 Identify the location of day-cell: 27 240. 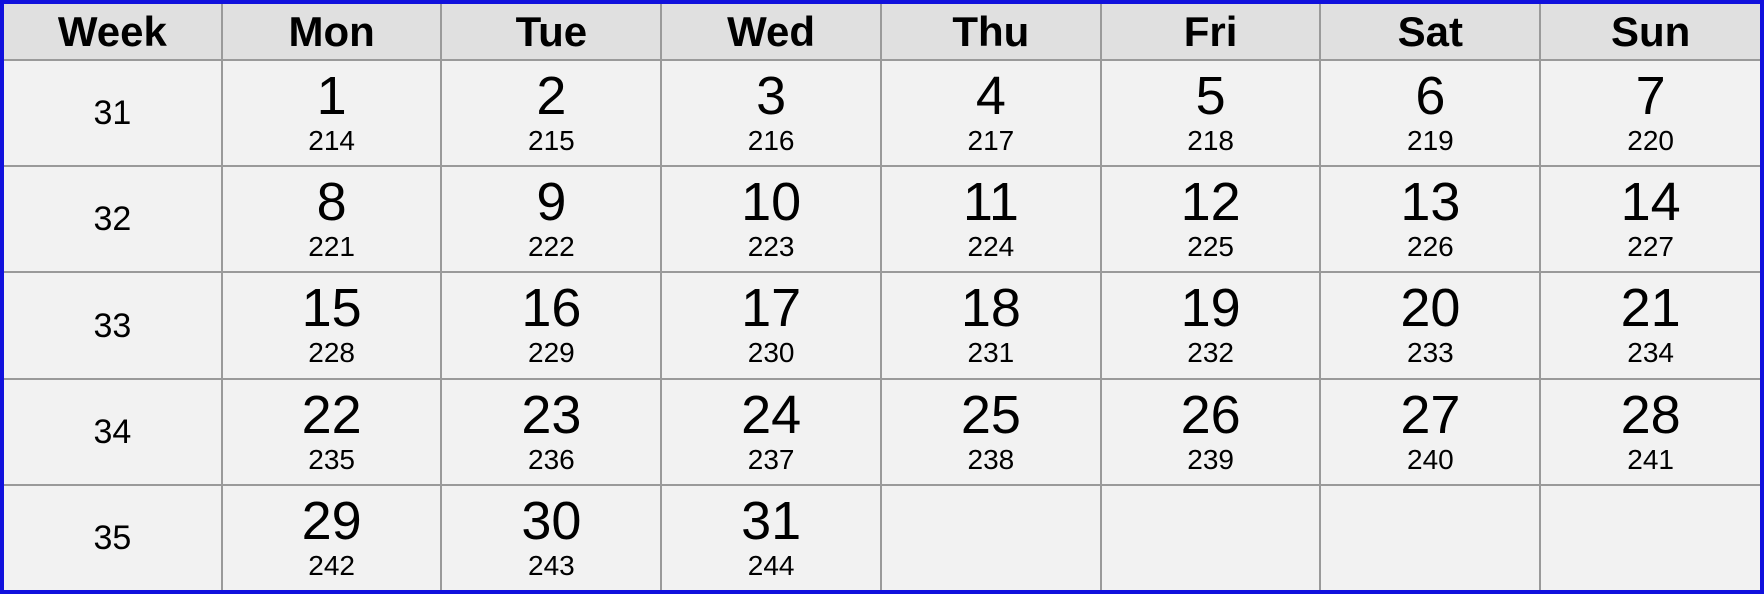
(1430, 431).